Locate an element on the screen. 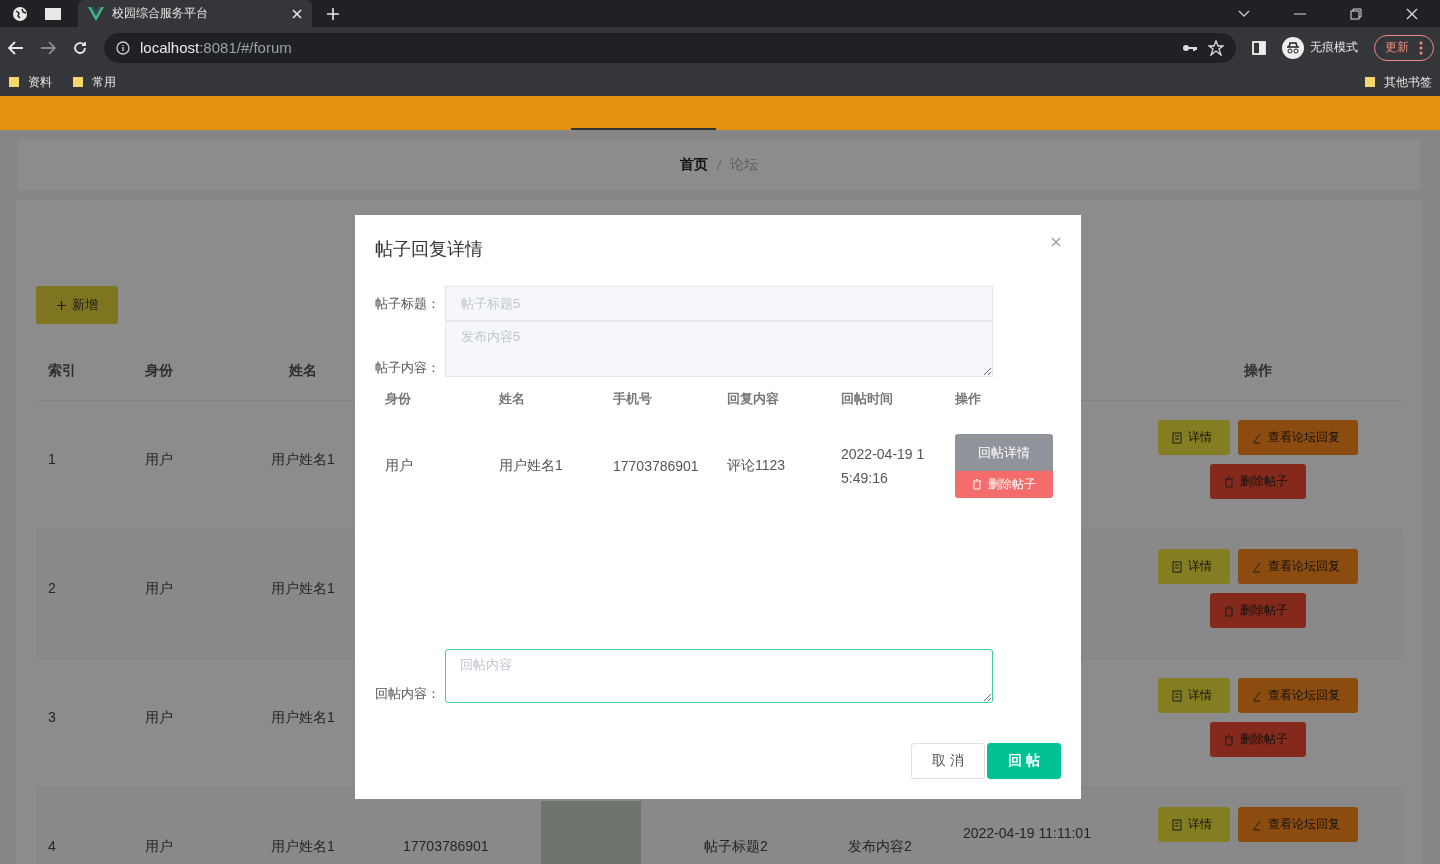  more-icon is located at coordinates (1421, 47).